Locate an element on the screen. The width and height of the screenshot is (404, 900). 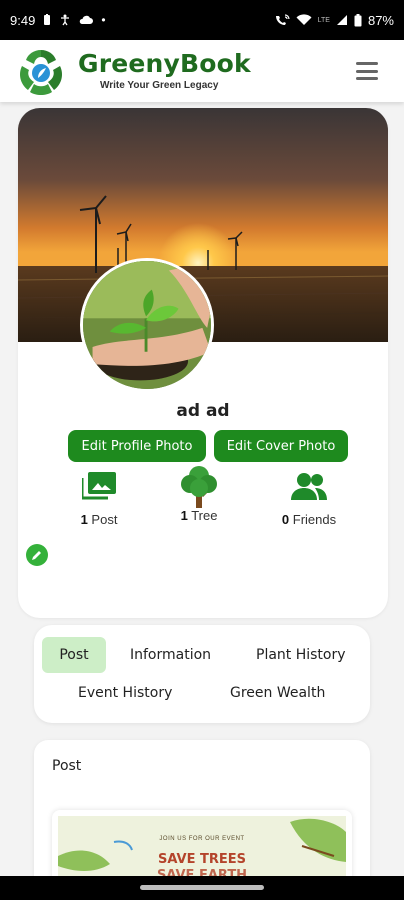
greenybook-logo is located at coordinates (41, 71).